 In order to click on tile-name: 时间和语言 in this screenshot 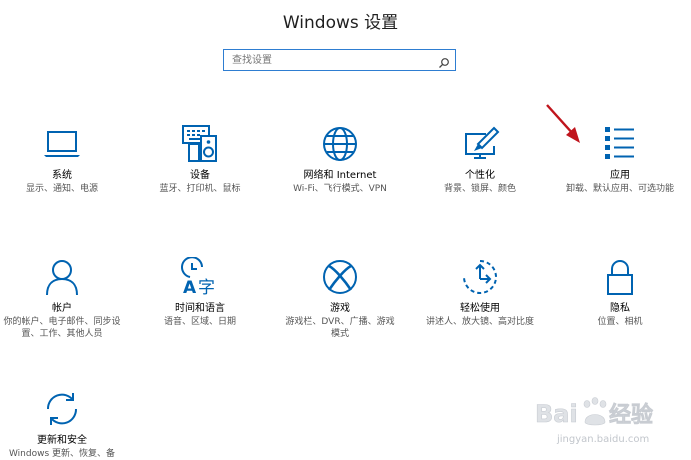, I will do `click(200, 308)`.